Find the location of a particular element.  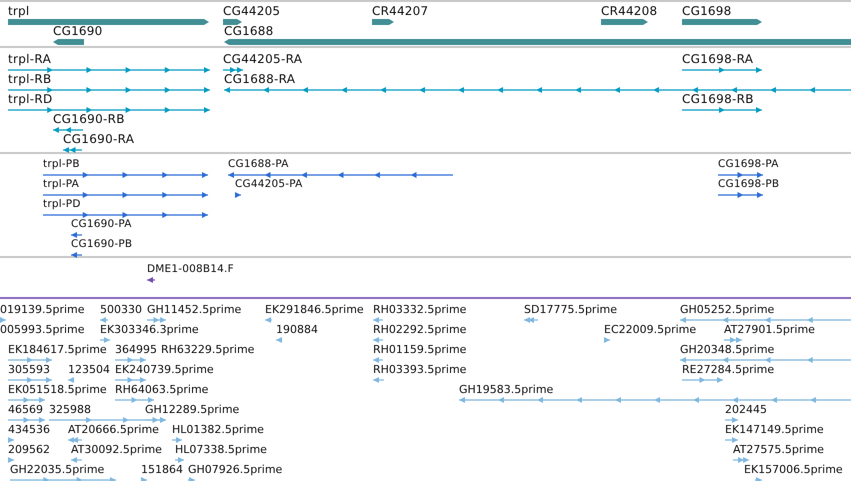

feature-label: CG1698 is located at coordinates (707, 11).